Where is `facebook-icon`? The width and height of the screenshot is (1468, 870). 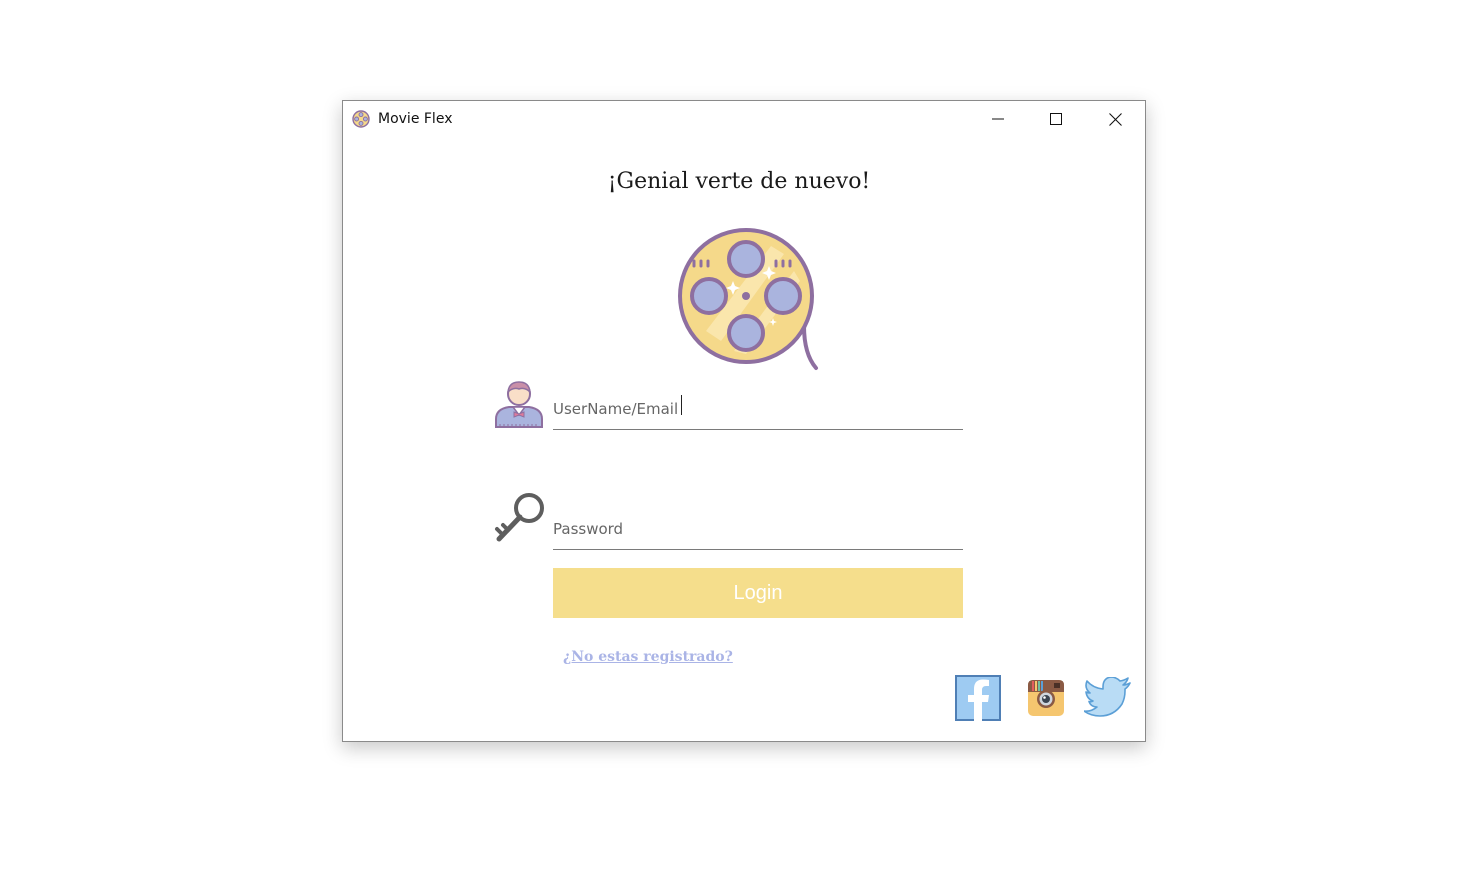 facebook-icon is located at coordinates (978, 698).